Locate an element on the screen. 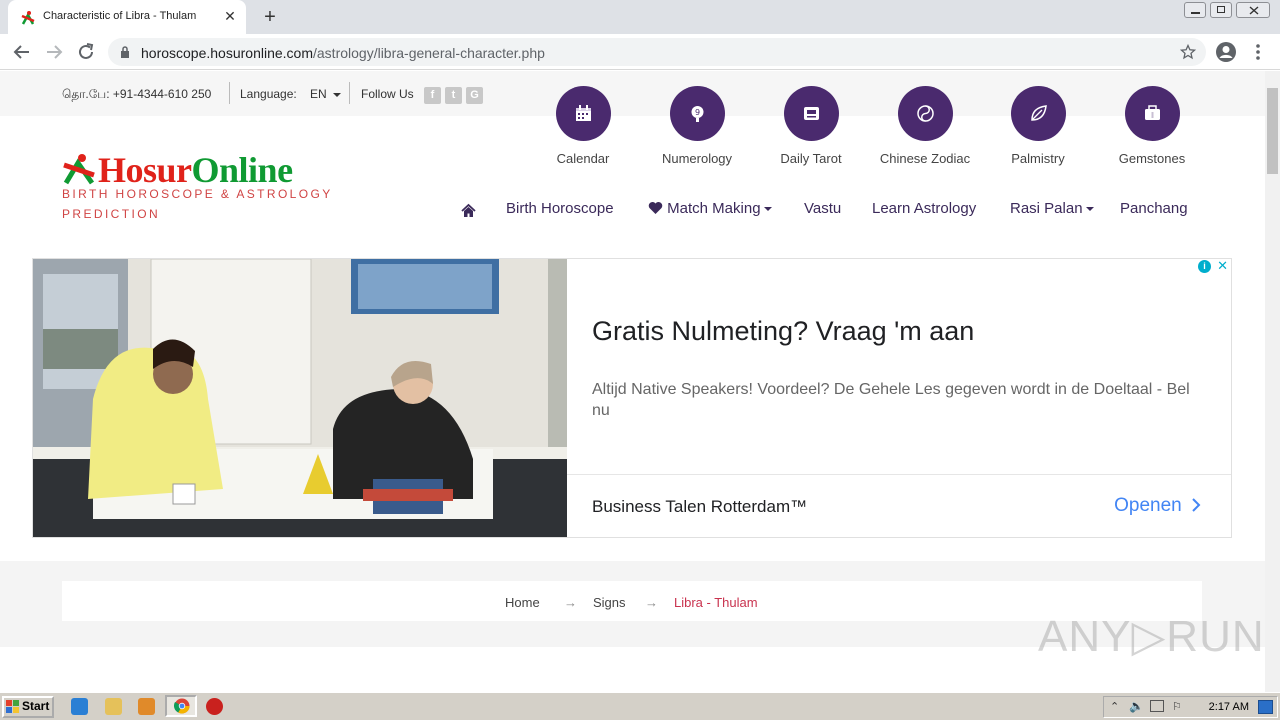 This screenshot has height=720, width=1280. ad-open-button: Openen is located at coordinates (1157, 506).